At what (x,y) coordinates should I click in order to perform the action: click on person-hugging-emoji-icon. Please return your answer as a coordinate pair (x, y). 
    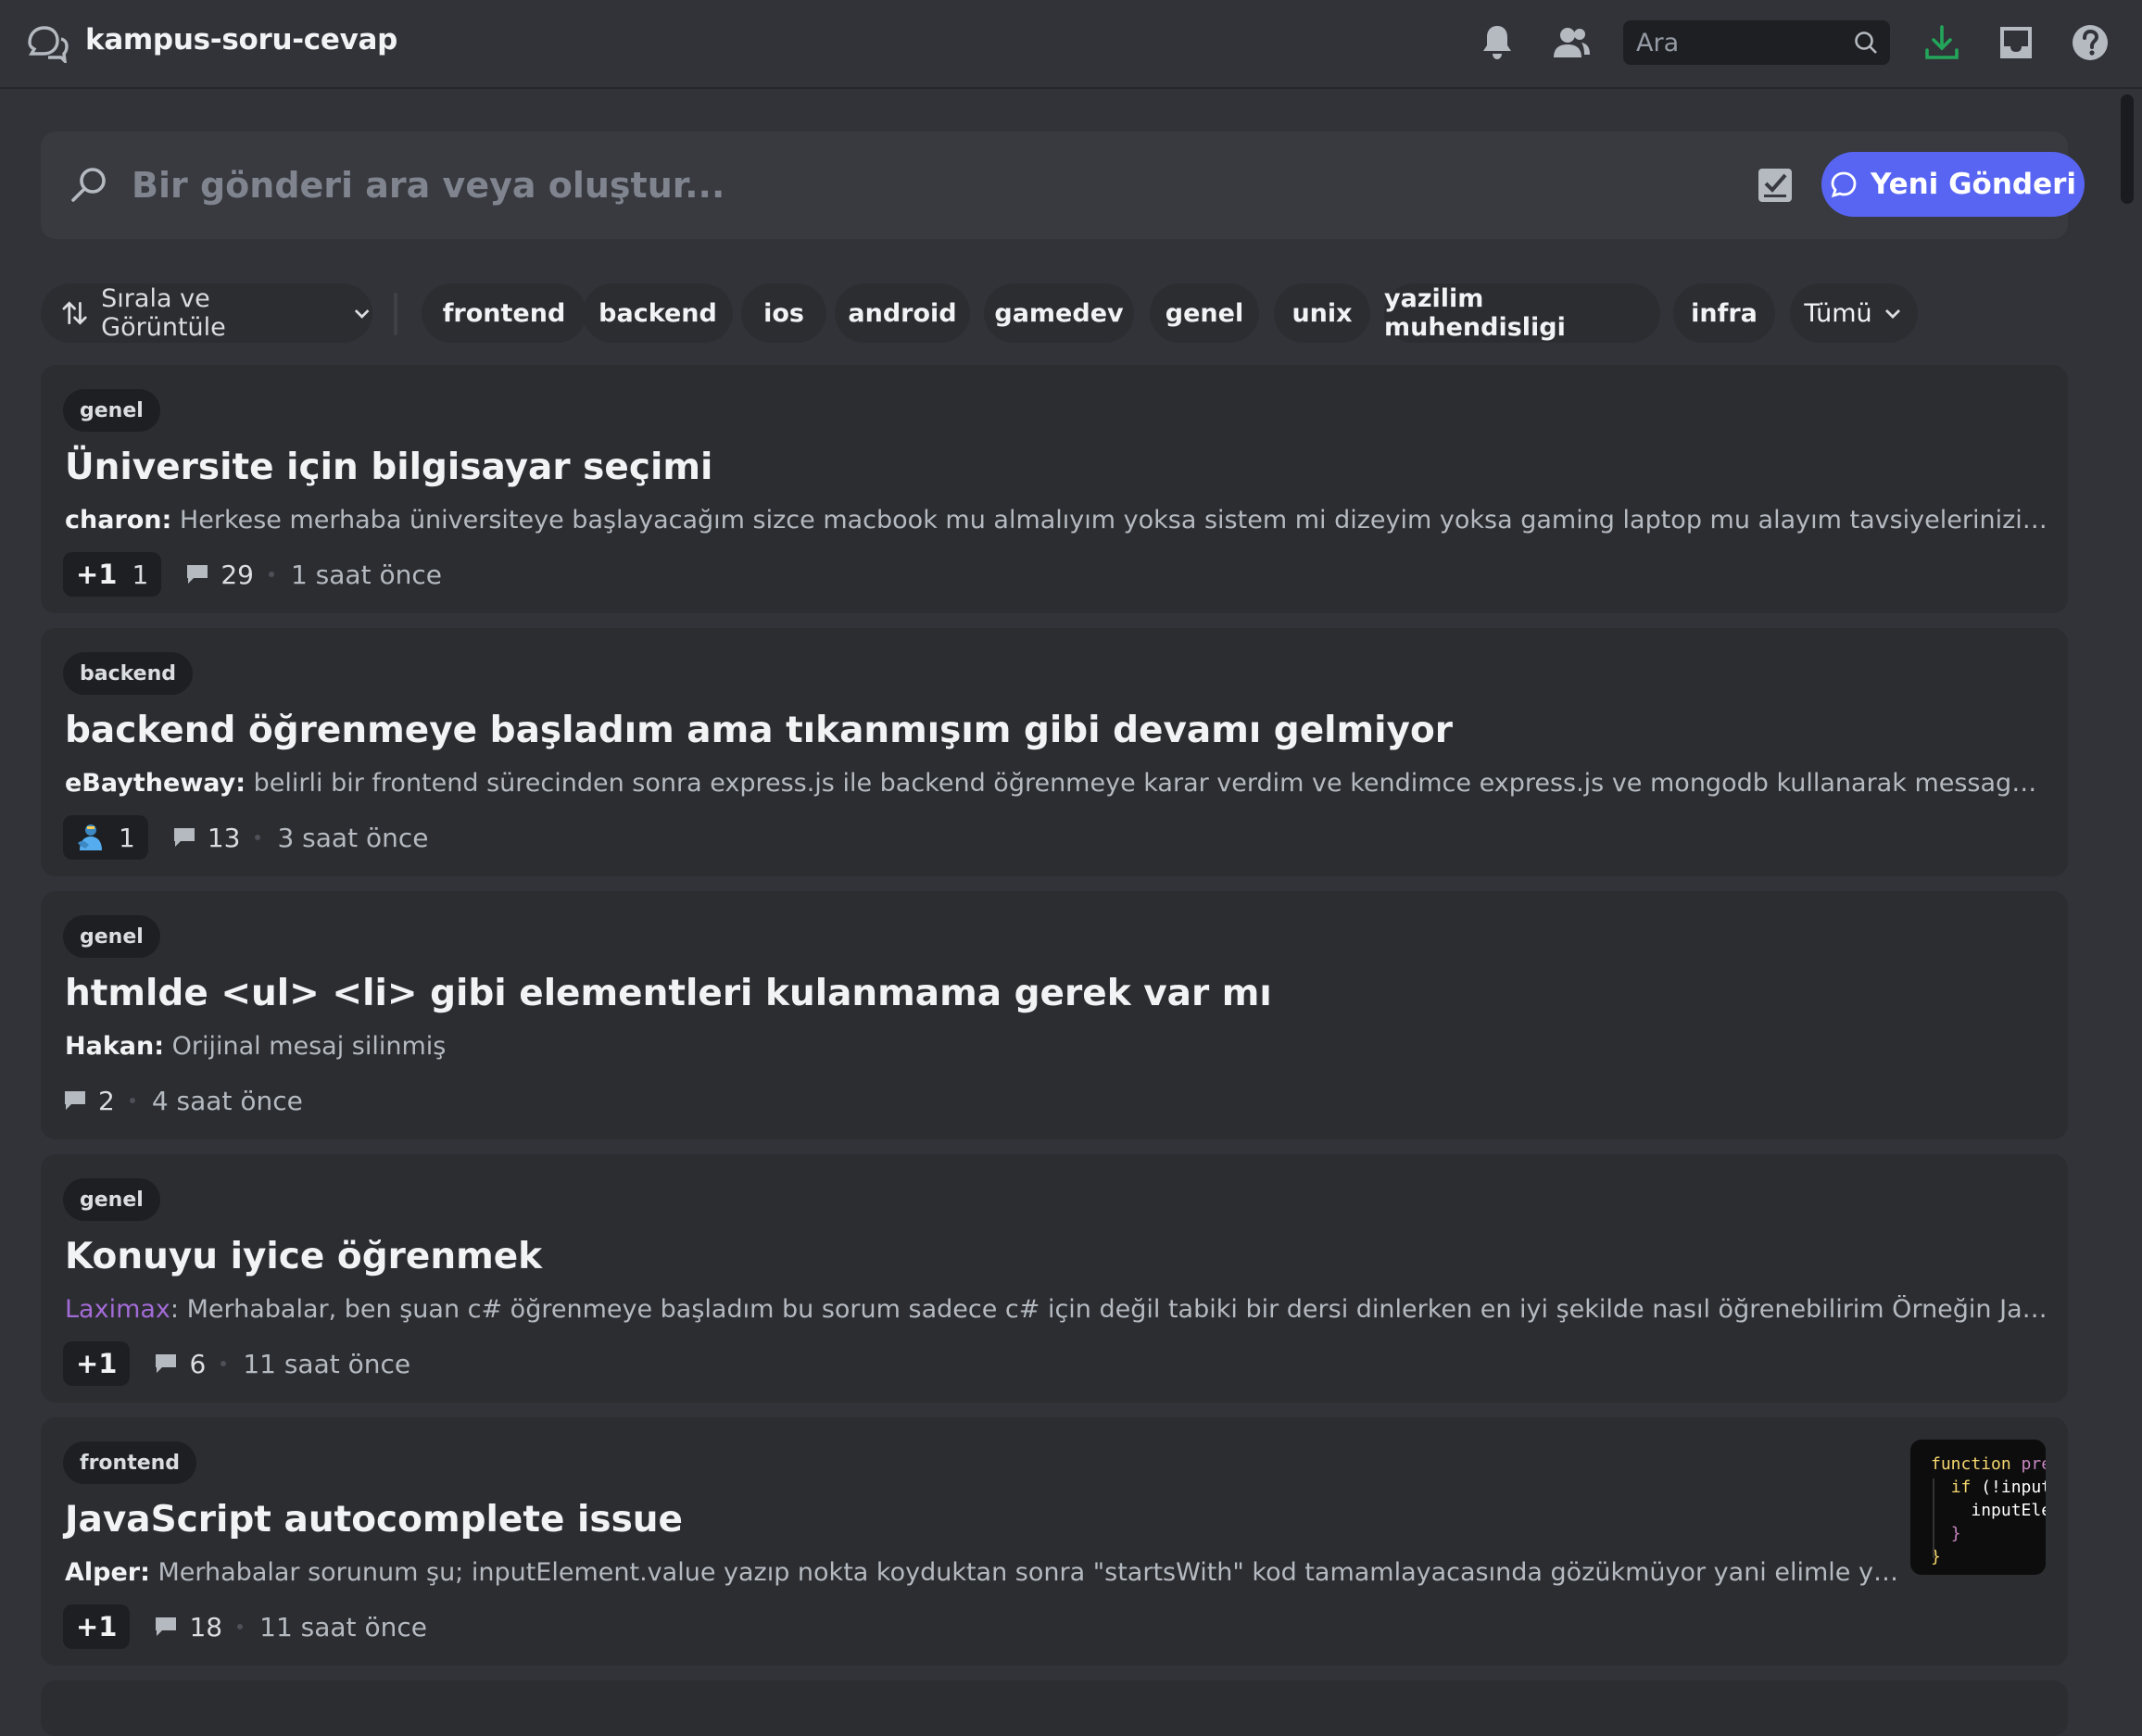
    Looking at the image, I should click on (90, 837).